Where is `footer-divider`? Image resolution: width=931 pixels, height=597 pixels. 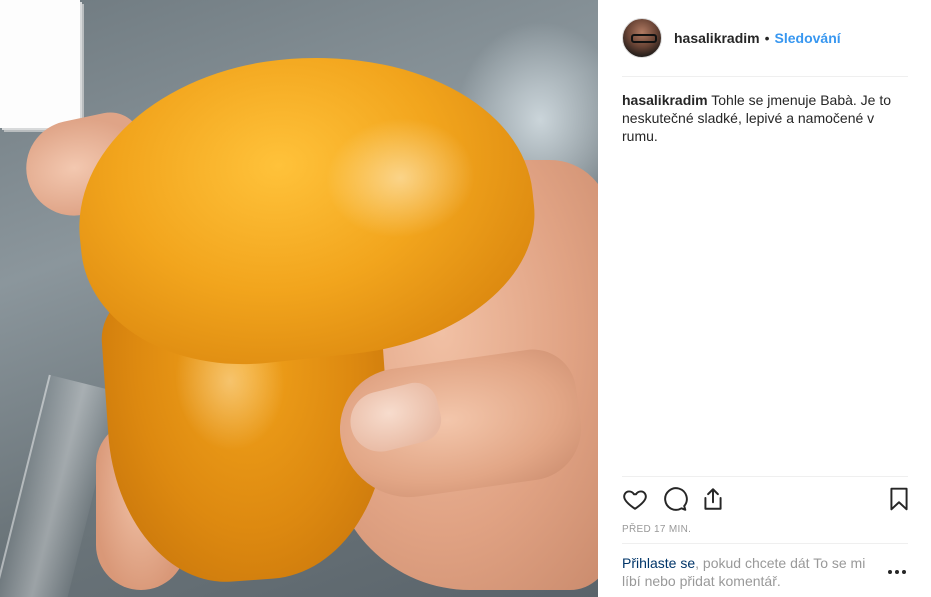
footer-divider is located at coordinates (765, 543).